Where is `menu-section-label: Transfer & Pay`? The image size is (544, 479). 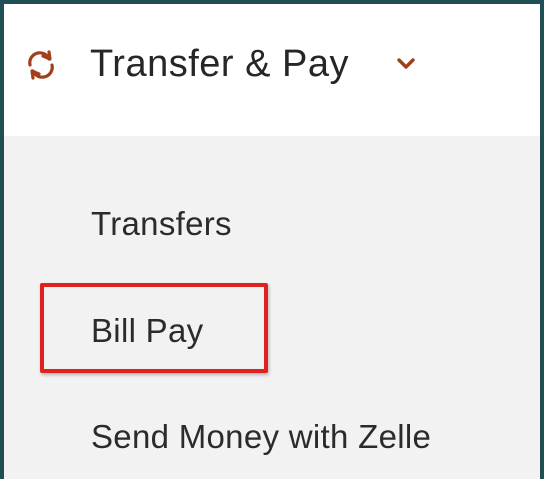
menu-section-label: Transfer & Pay is located at coordinates (220, 64).